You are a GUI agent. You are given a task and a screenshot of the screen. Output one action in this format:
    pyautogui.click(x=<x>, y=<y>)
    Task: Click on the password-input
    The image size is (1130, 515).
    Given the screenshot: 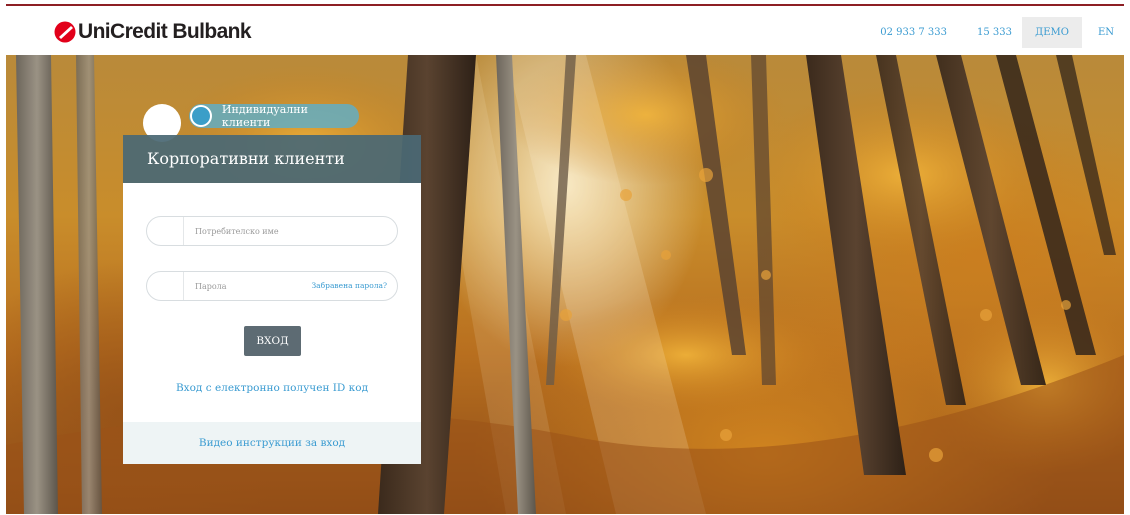 What is the action you would take?
    pyautogui.click(x=260, y=286)
    